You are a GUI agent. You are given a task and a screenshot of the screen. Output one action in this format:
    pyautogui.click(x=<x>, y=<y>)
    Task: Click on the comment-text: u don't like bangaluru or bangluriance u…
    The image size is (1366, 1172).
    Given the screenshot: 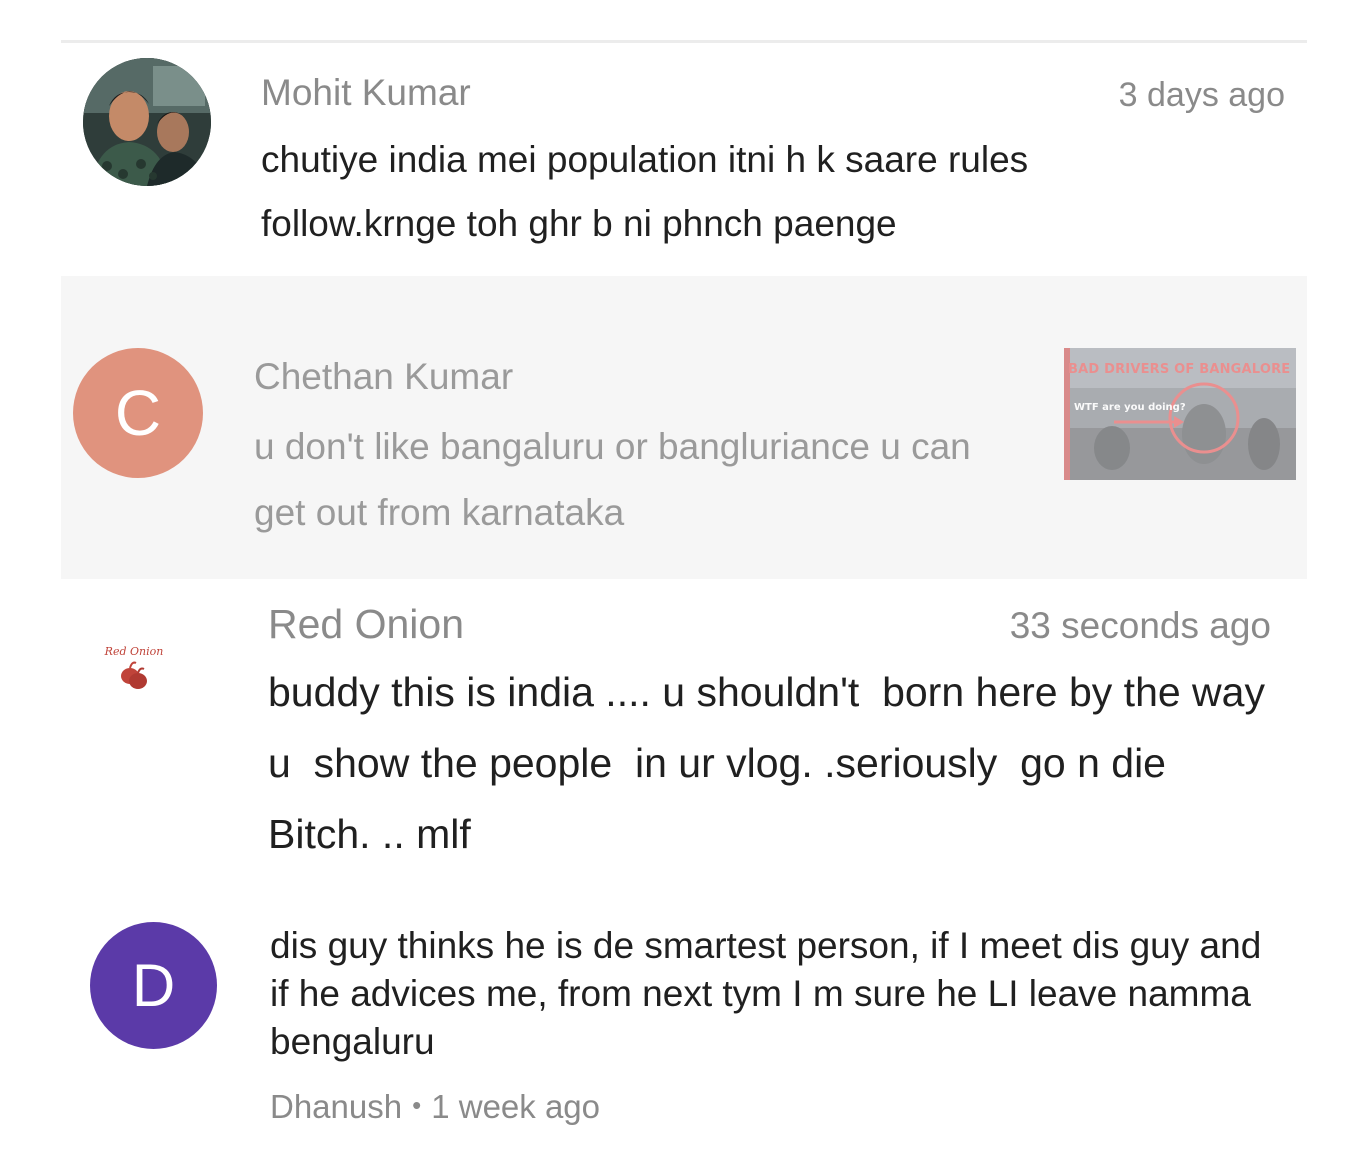 What is the action you would take?
    pyautogui.click(x=612, y=479)
    